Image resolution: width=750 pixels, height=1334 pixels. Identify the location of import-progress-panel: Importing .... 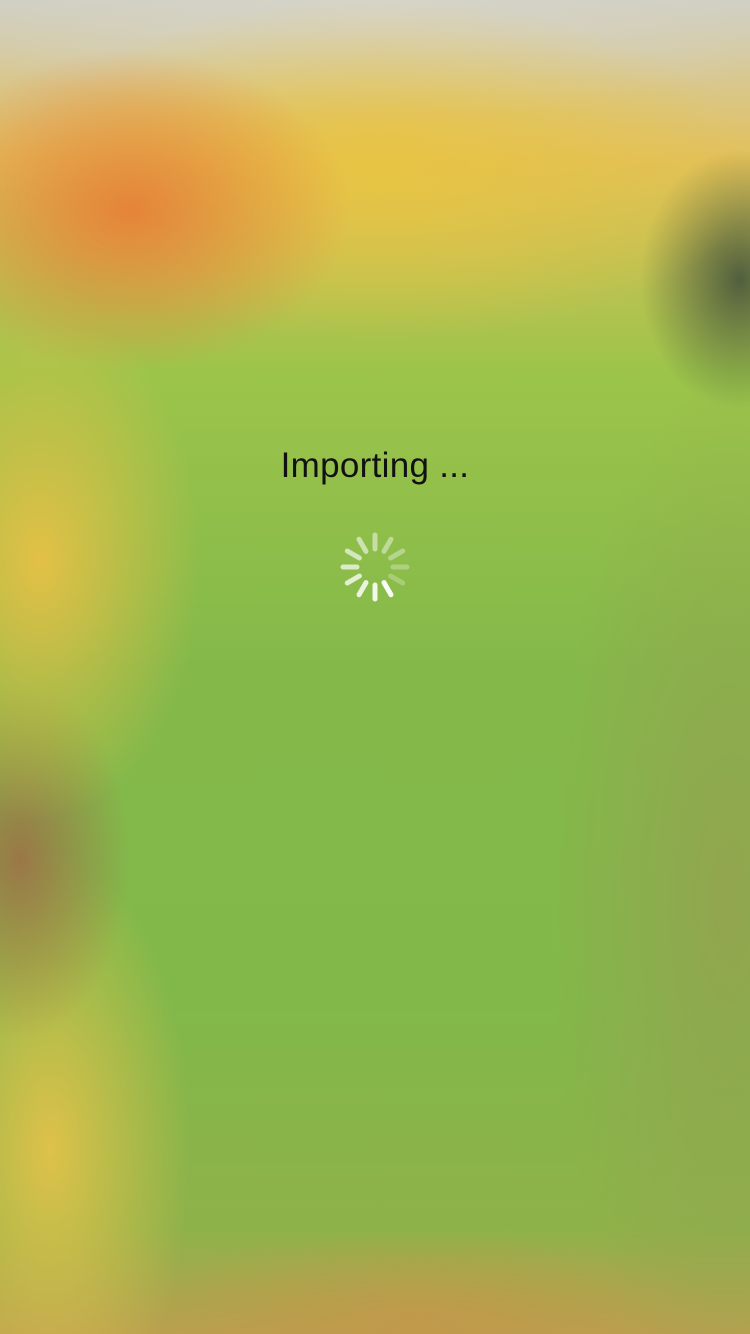
(375, 530).